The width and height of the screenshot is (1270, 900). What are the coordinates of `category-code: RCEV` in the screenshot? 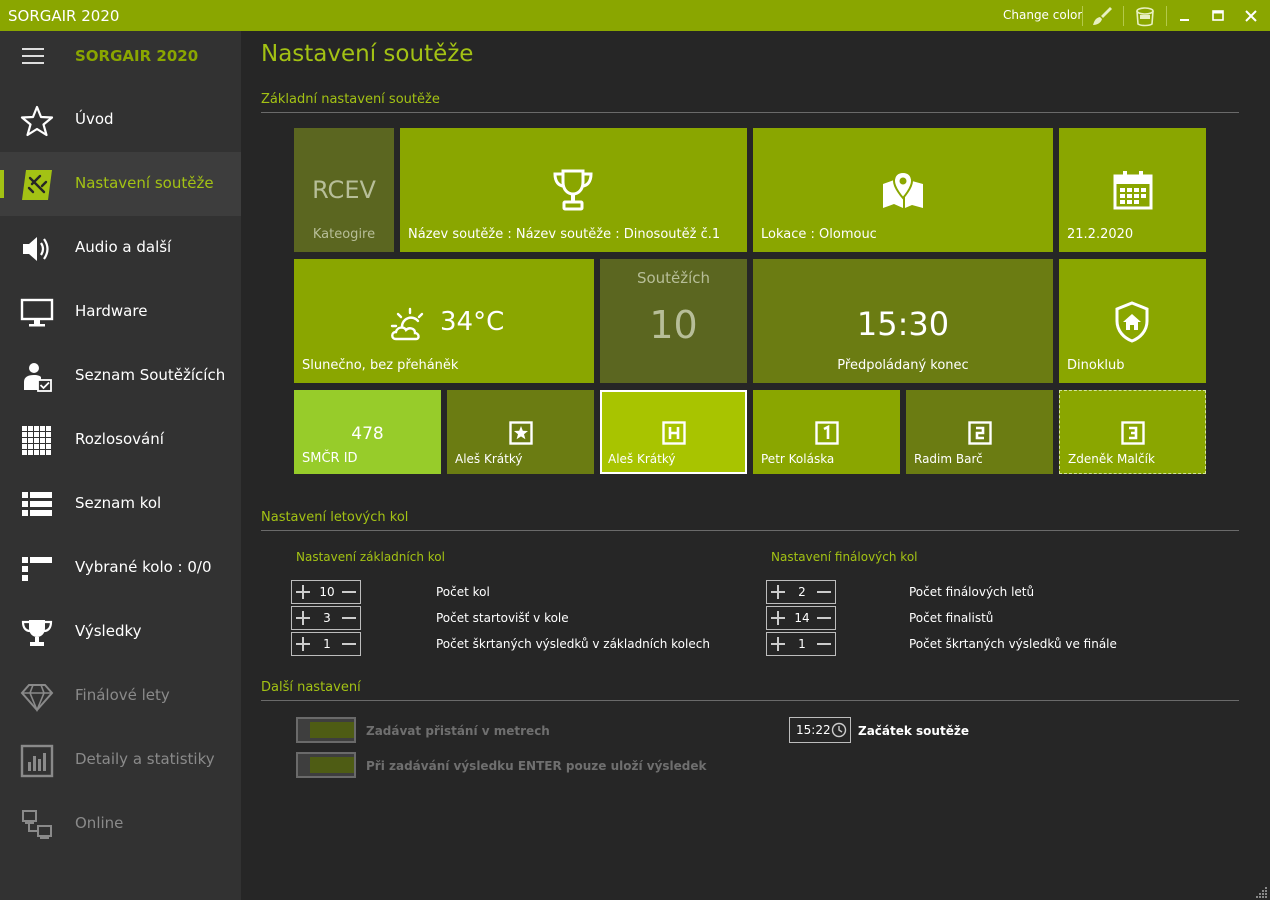 It's located at (344, 190).